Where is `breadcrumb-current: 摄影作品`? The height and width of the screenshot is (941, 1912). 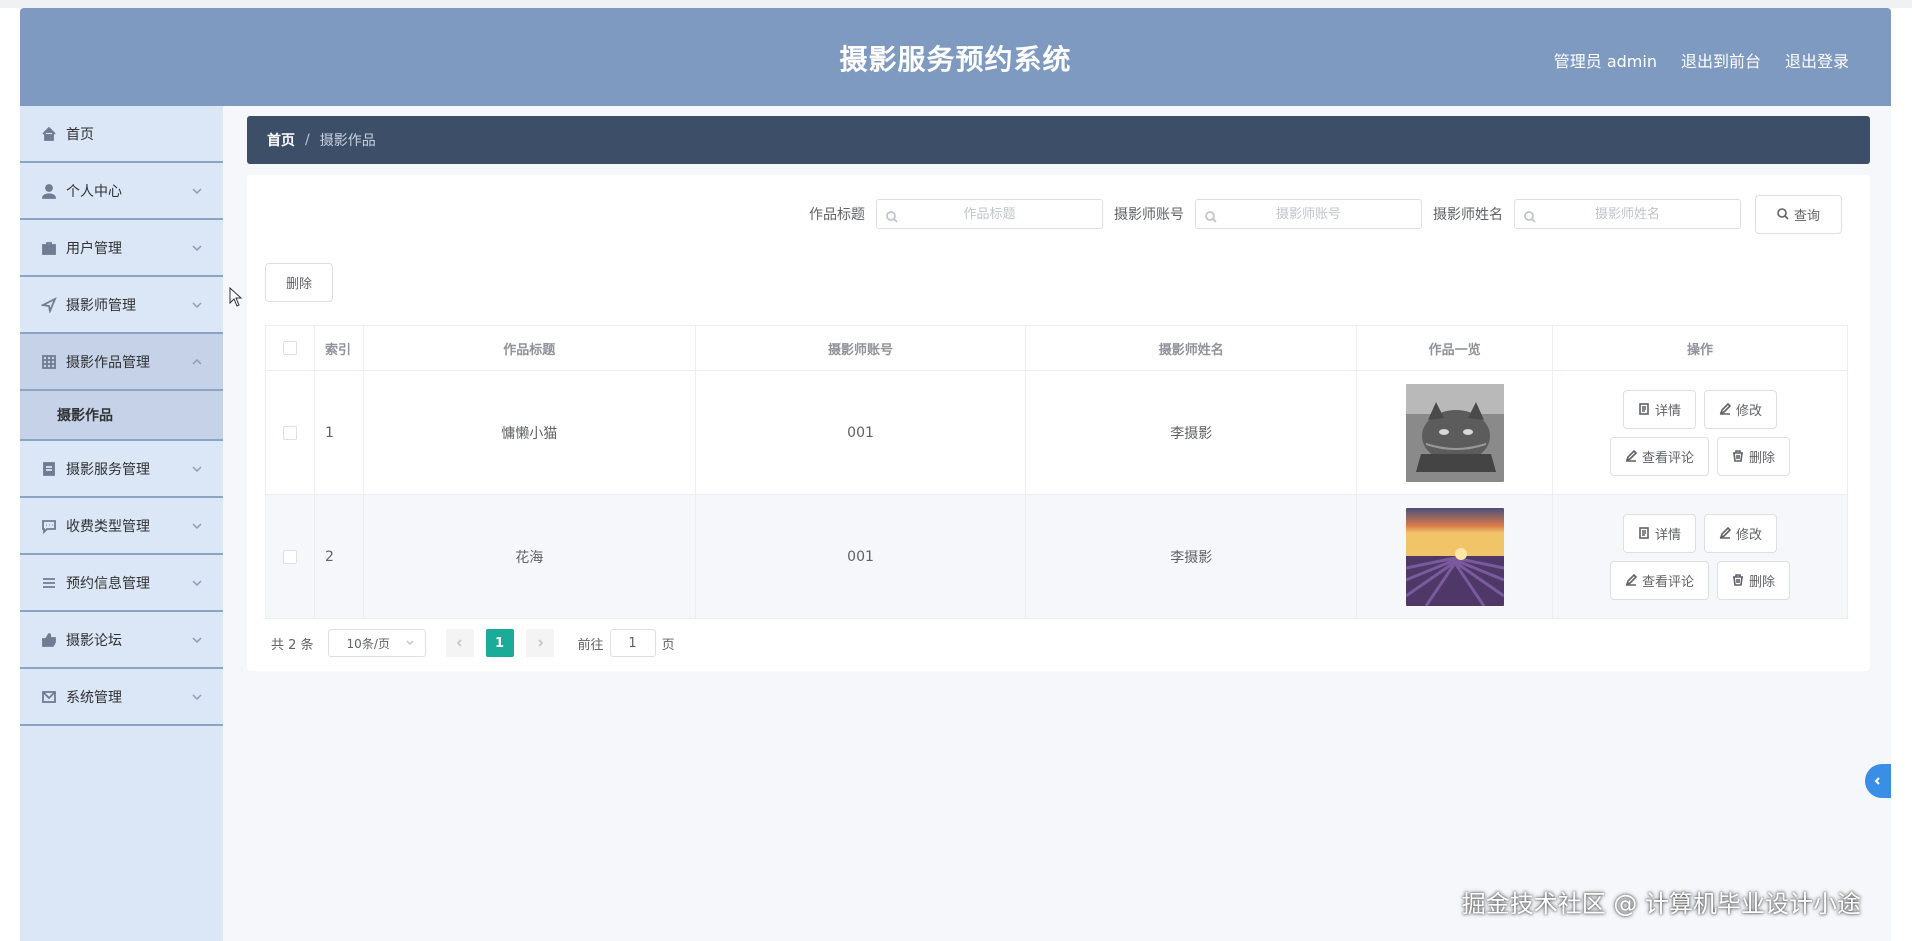 breadcrumb-current: 摄影作品 is located at coordinates (347, 141).